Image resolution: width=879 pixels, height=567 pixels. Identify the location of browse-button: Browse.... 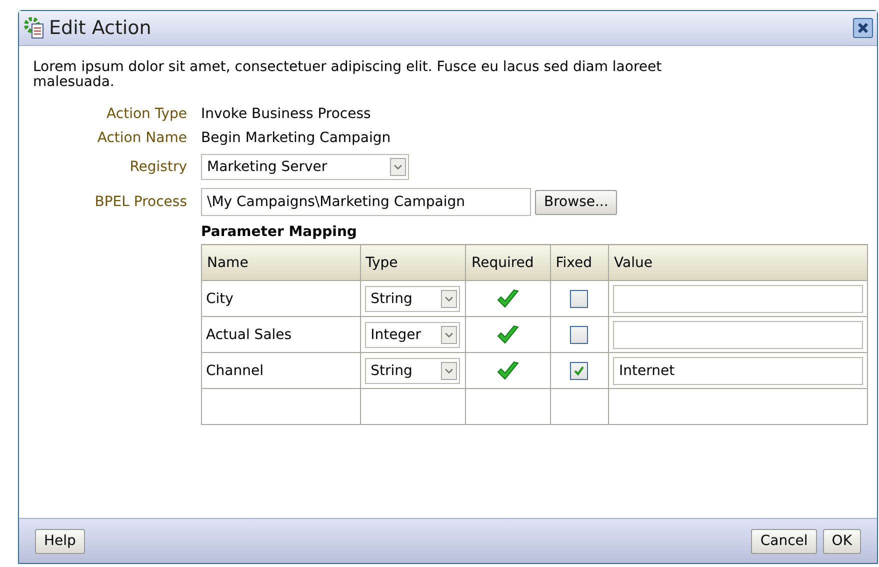
(576, 202).